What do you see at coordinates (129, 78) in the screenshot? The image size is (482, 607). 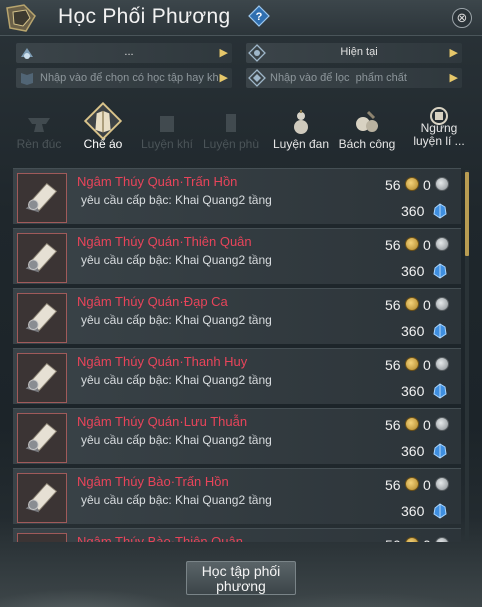 I see `learn-filter-input` at bounding box center [129, 78].